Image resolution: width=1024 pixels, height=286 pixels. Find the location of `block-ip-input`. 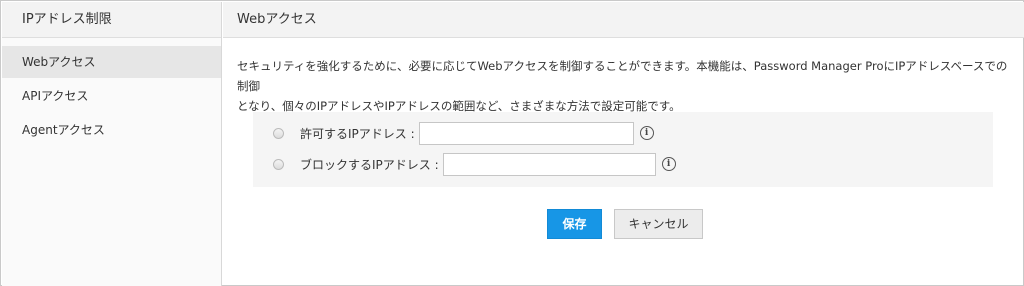

block-ip-input is located at coordinates (549, 164).